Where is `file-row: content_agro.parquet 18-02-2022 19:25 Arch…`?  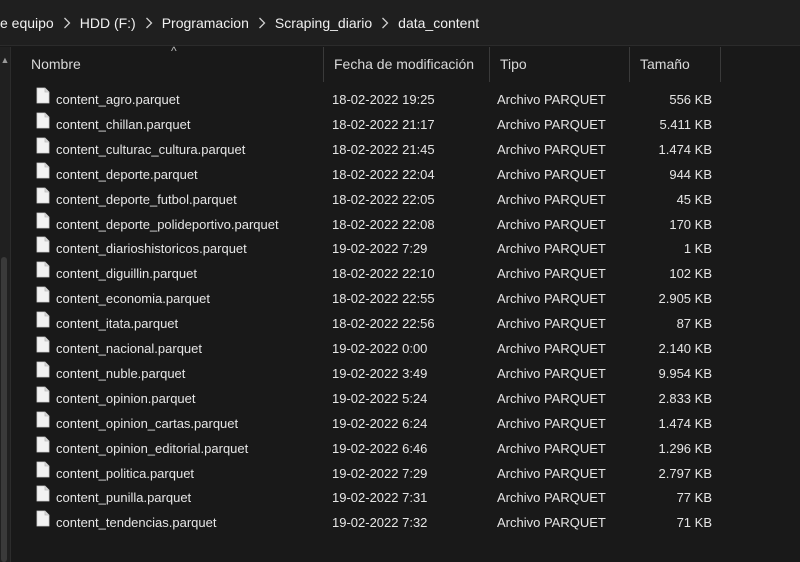 file-row: content_agro.parquet 18-02-2022 19:25 Arch… is located at coordinates (400, 99).